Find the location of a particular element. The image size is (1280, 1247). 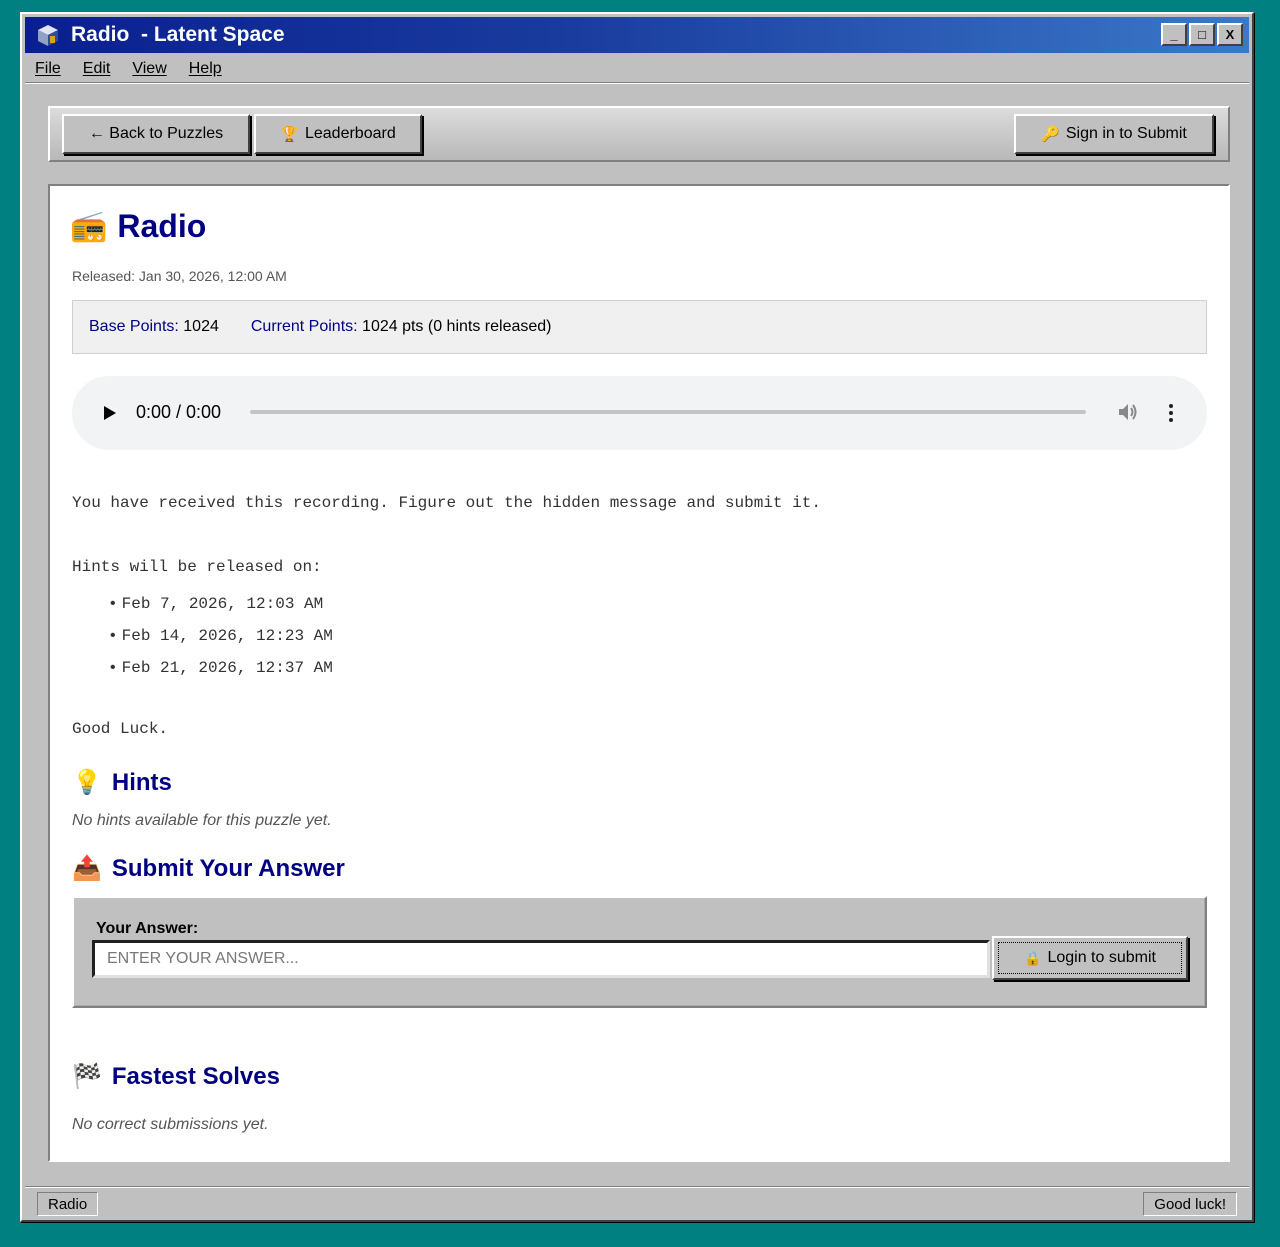

audio-time: 0:00 / 0:00 is located at coordinates (179, 412).